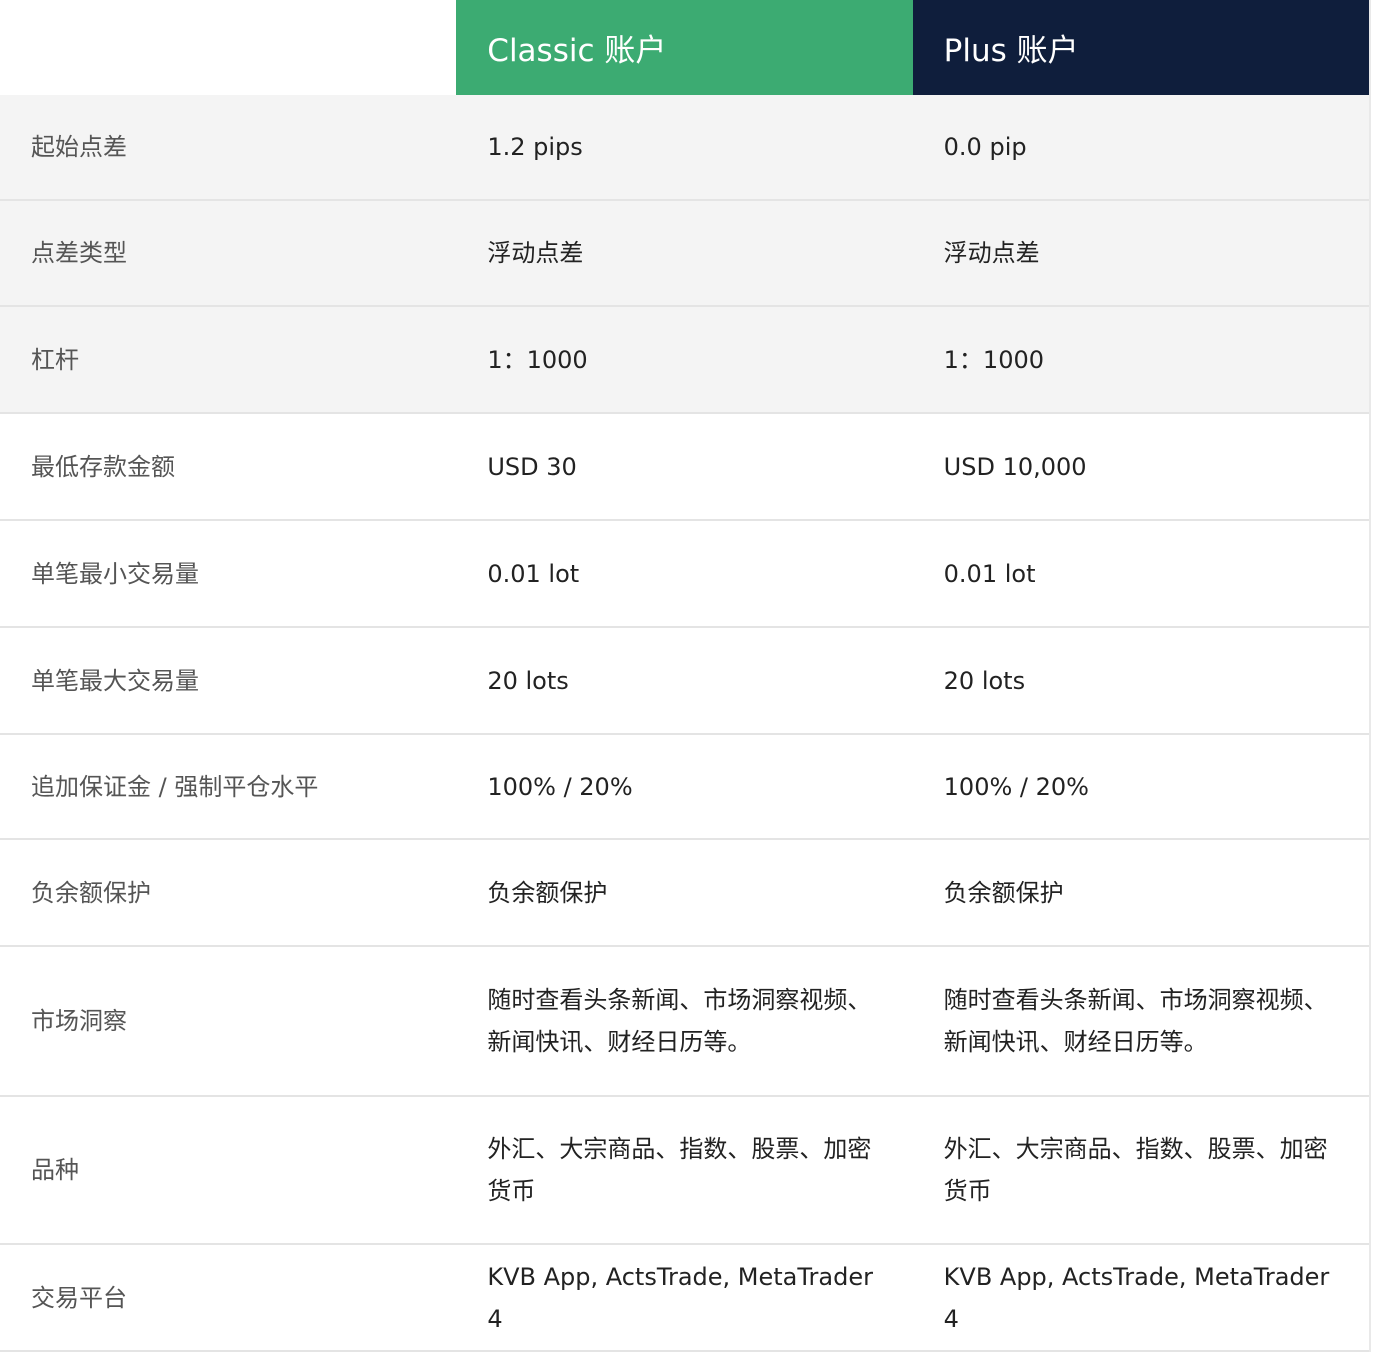 The image size is (1374, 1358). Describe the element at coordinates (528, 680) in the screenshot. I see `classic-value: 20 lots` at that location.